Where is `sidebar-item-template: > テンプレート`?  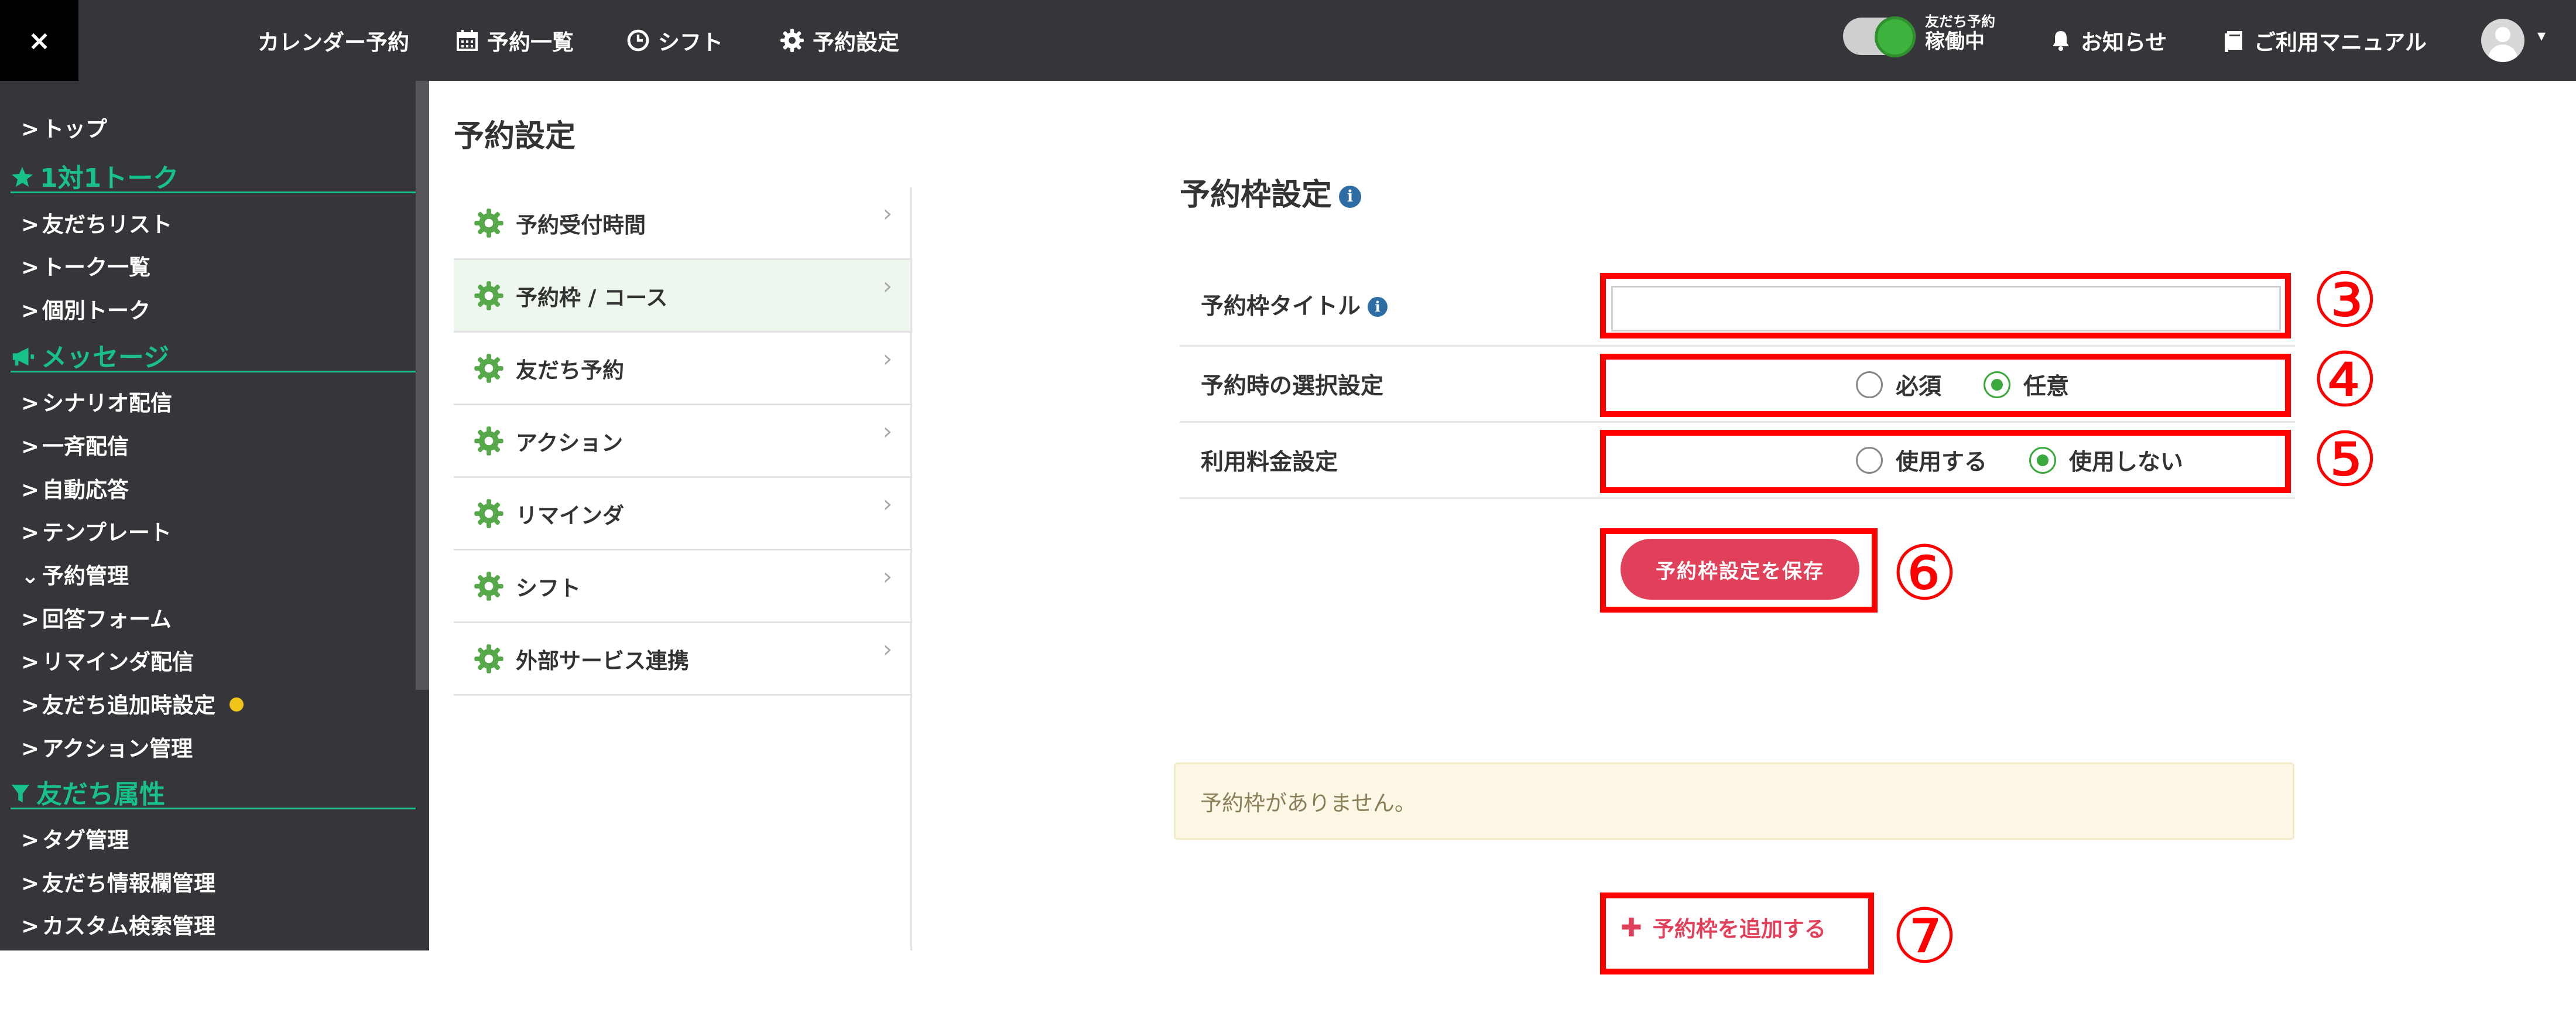
sidebar-item-template: > テンプレート is located at coordinates (96, 530).